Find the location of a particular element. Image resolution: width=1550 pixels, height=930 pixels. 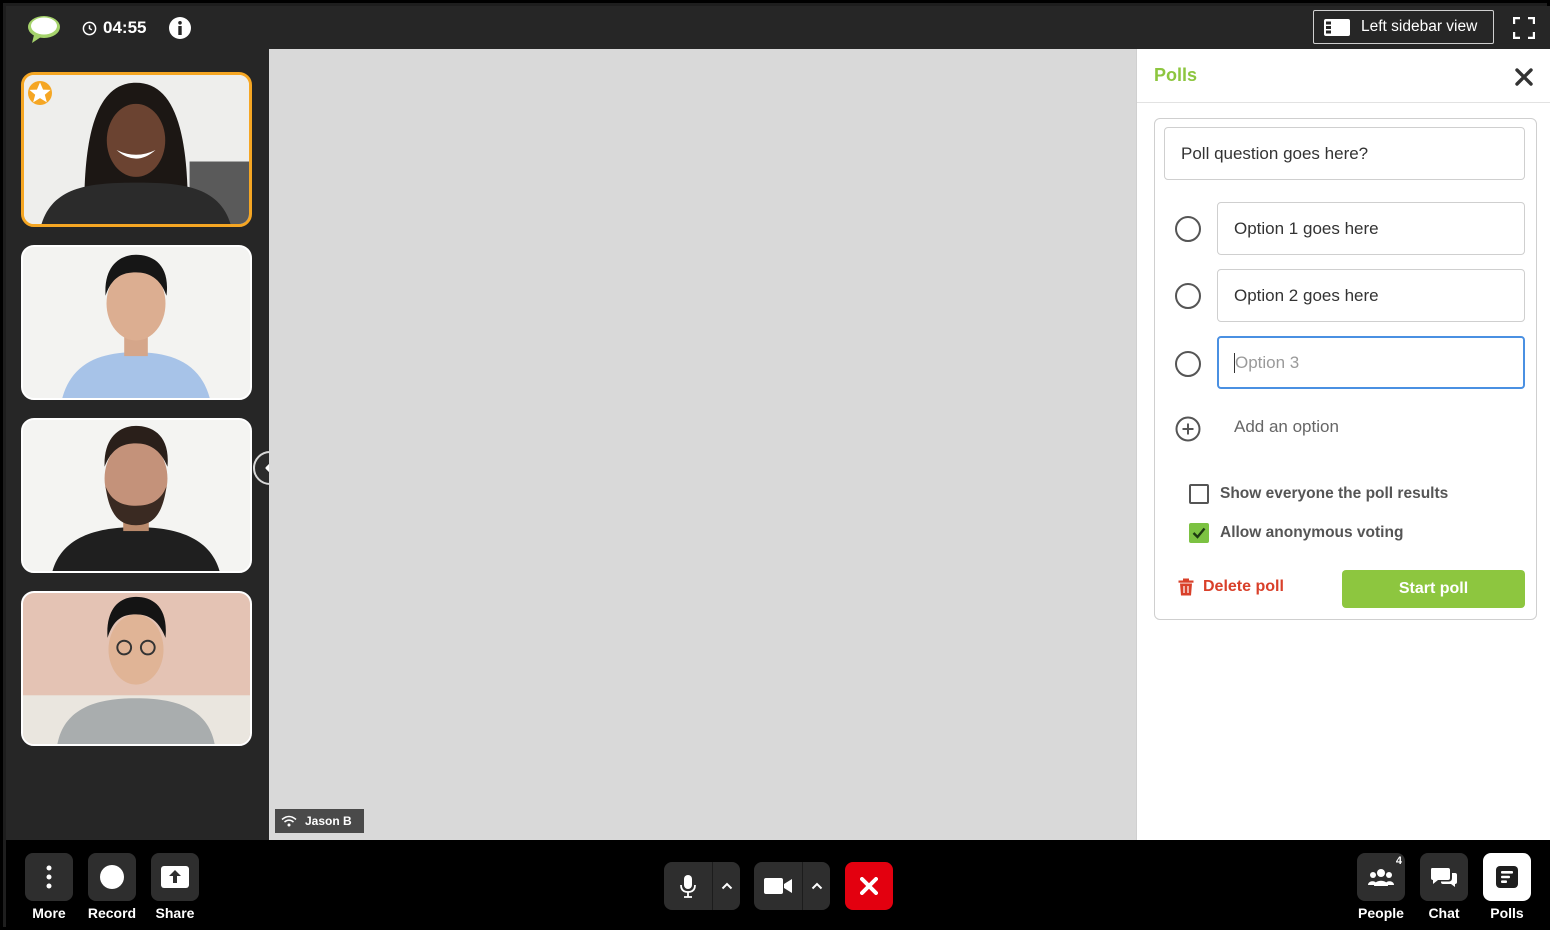

end-call-button is located at coordinates (869, 886).